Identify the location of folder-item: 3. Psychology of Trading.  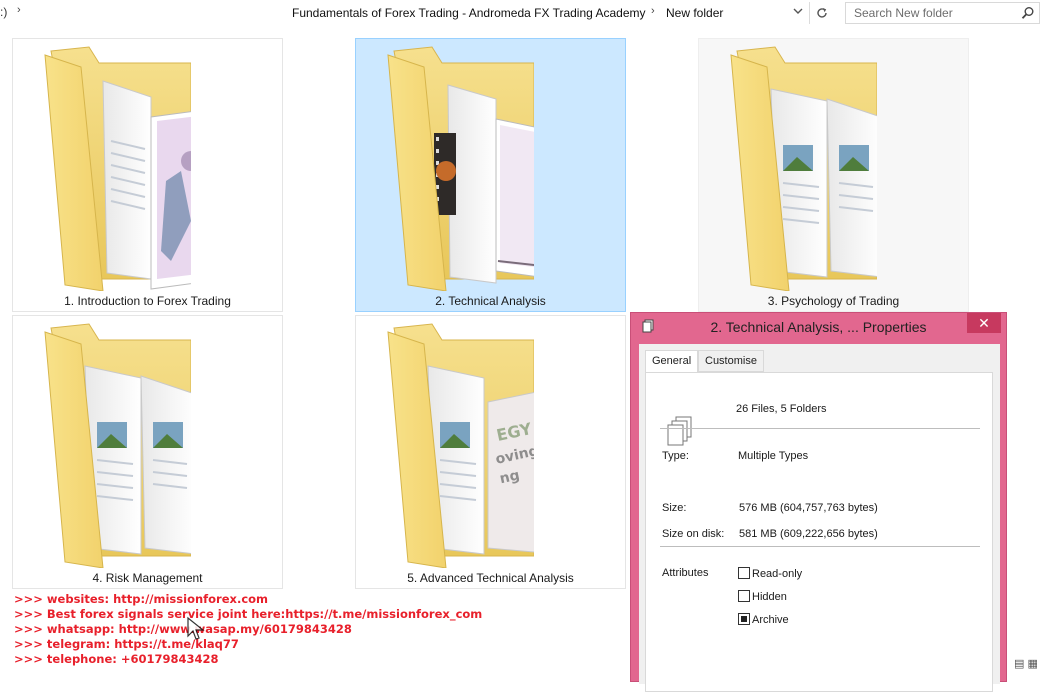
(833, 175).